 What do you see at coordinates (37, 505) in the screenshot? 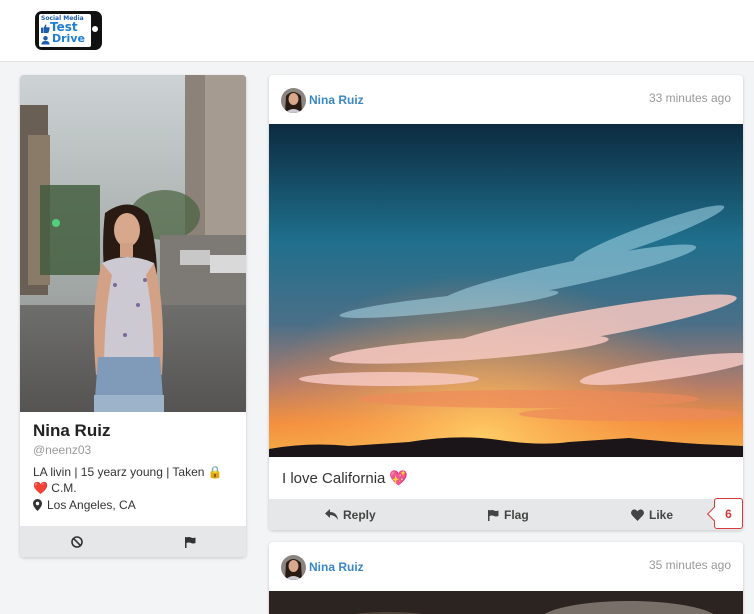
I see `map-marker-icon` at bounding box center [37, 505].